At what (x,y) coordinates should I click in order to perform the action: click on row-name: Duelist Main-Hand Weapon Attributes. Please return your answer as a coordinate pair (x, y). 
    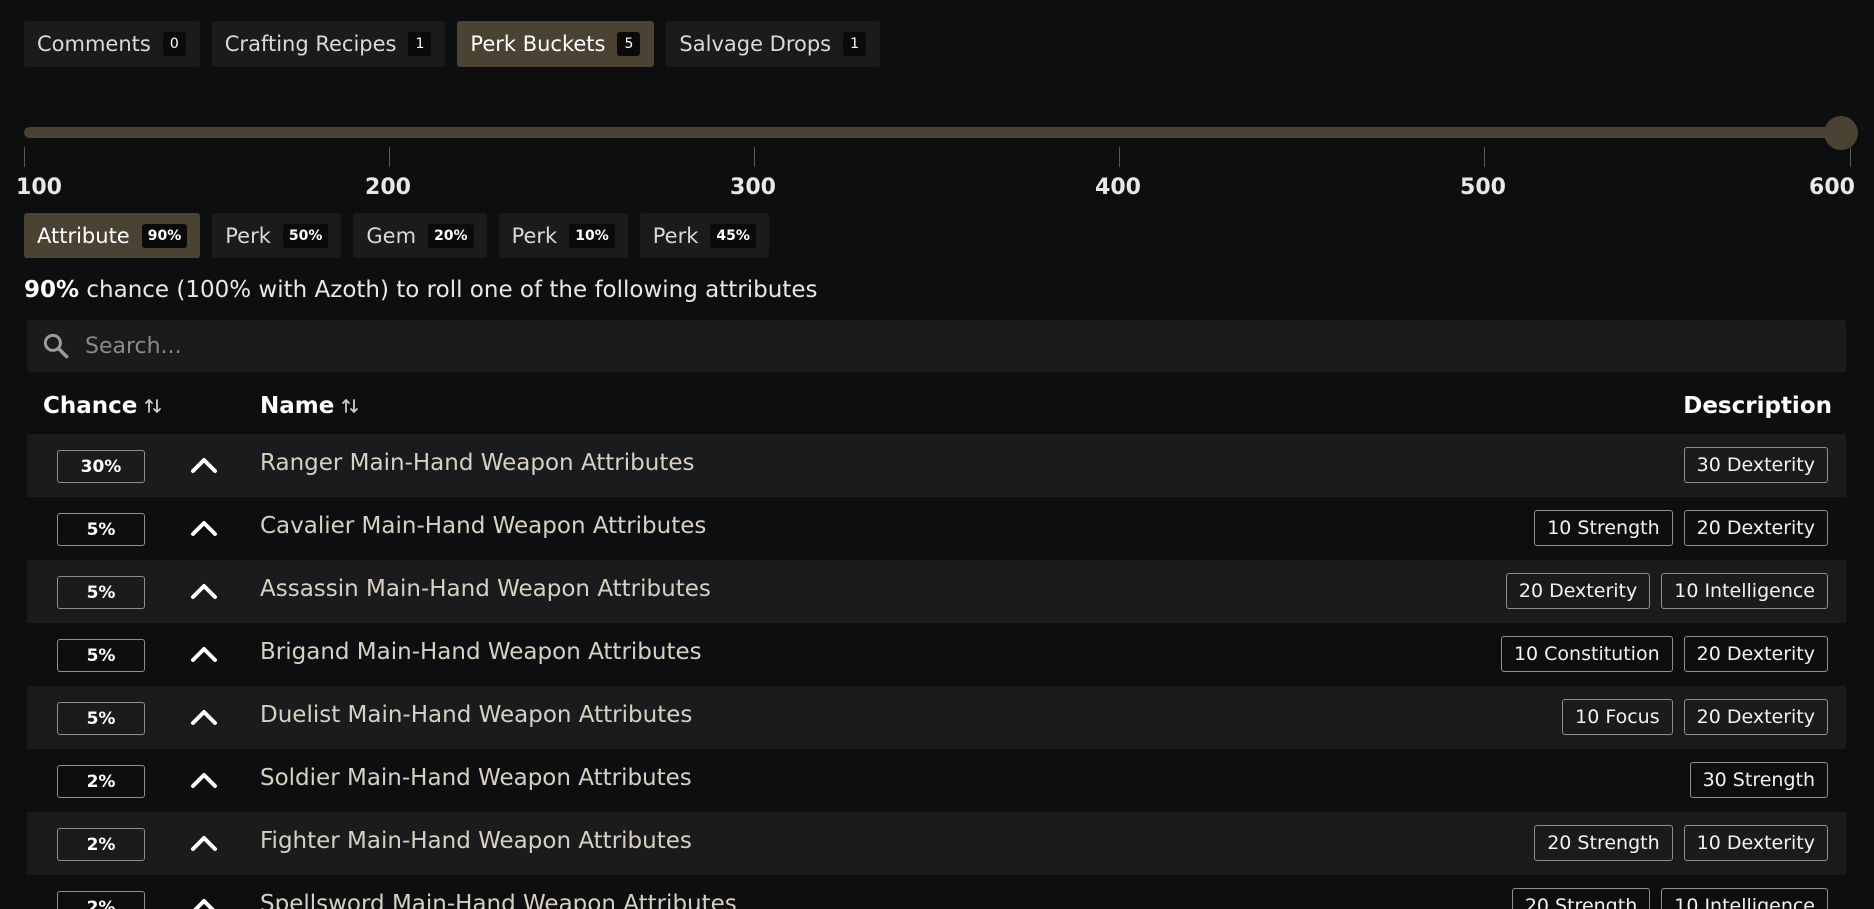
    Looking at the image, I should click on (476, 715).